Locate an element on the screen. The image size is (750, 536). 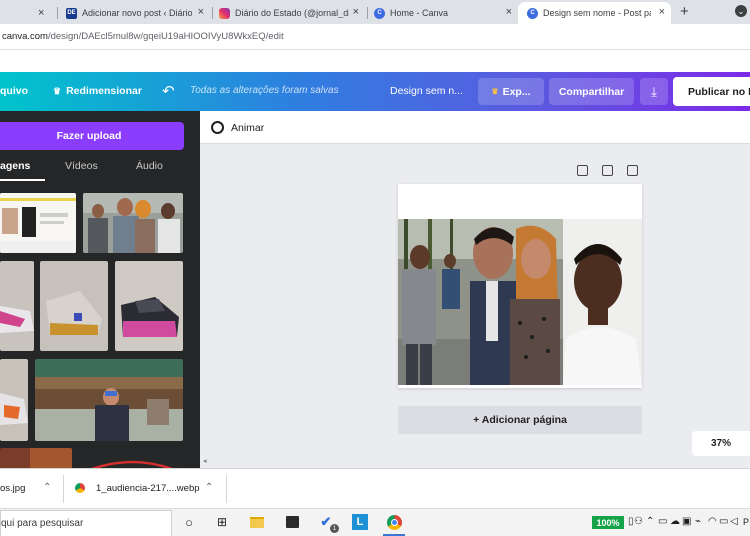
file-explorer-icon is located at coordinates (257, 522).